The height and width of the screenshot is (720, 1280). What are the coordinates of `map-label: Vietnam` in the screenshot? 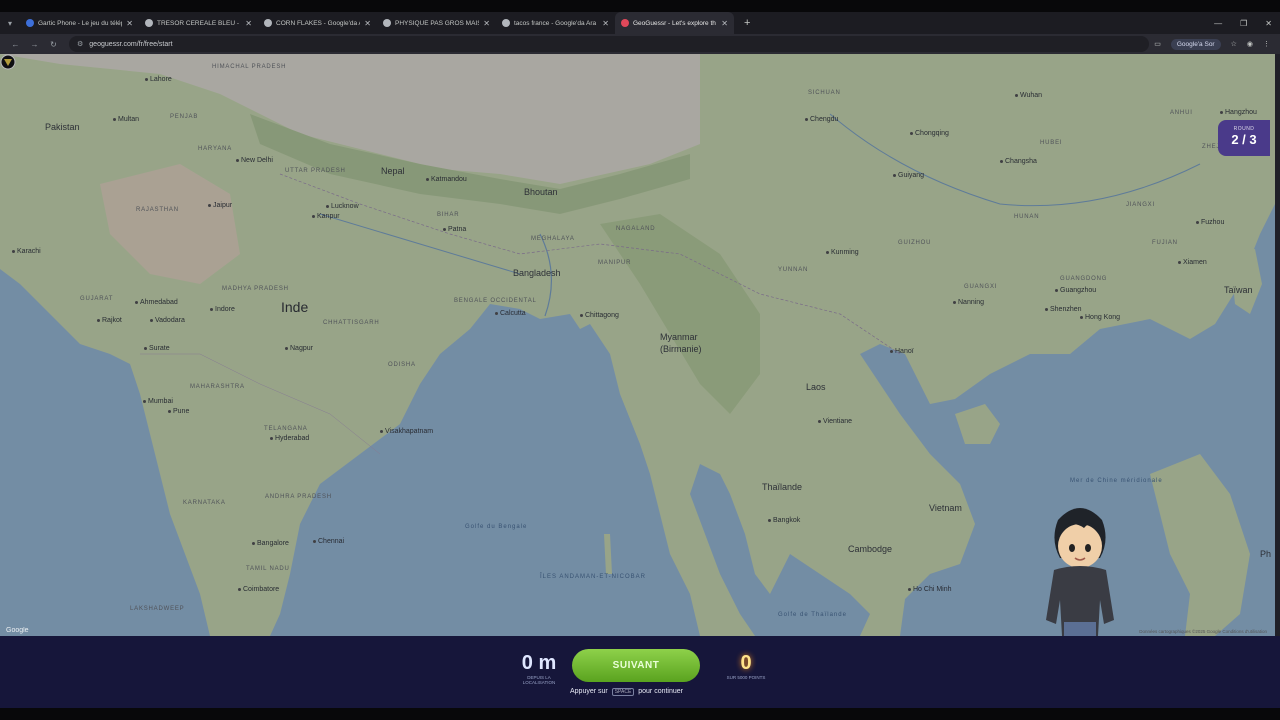 It's located at (945, 508).